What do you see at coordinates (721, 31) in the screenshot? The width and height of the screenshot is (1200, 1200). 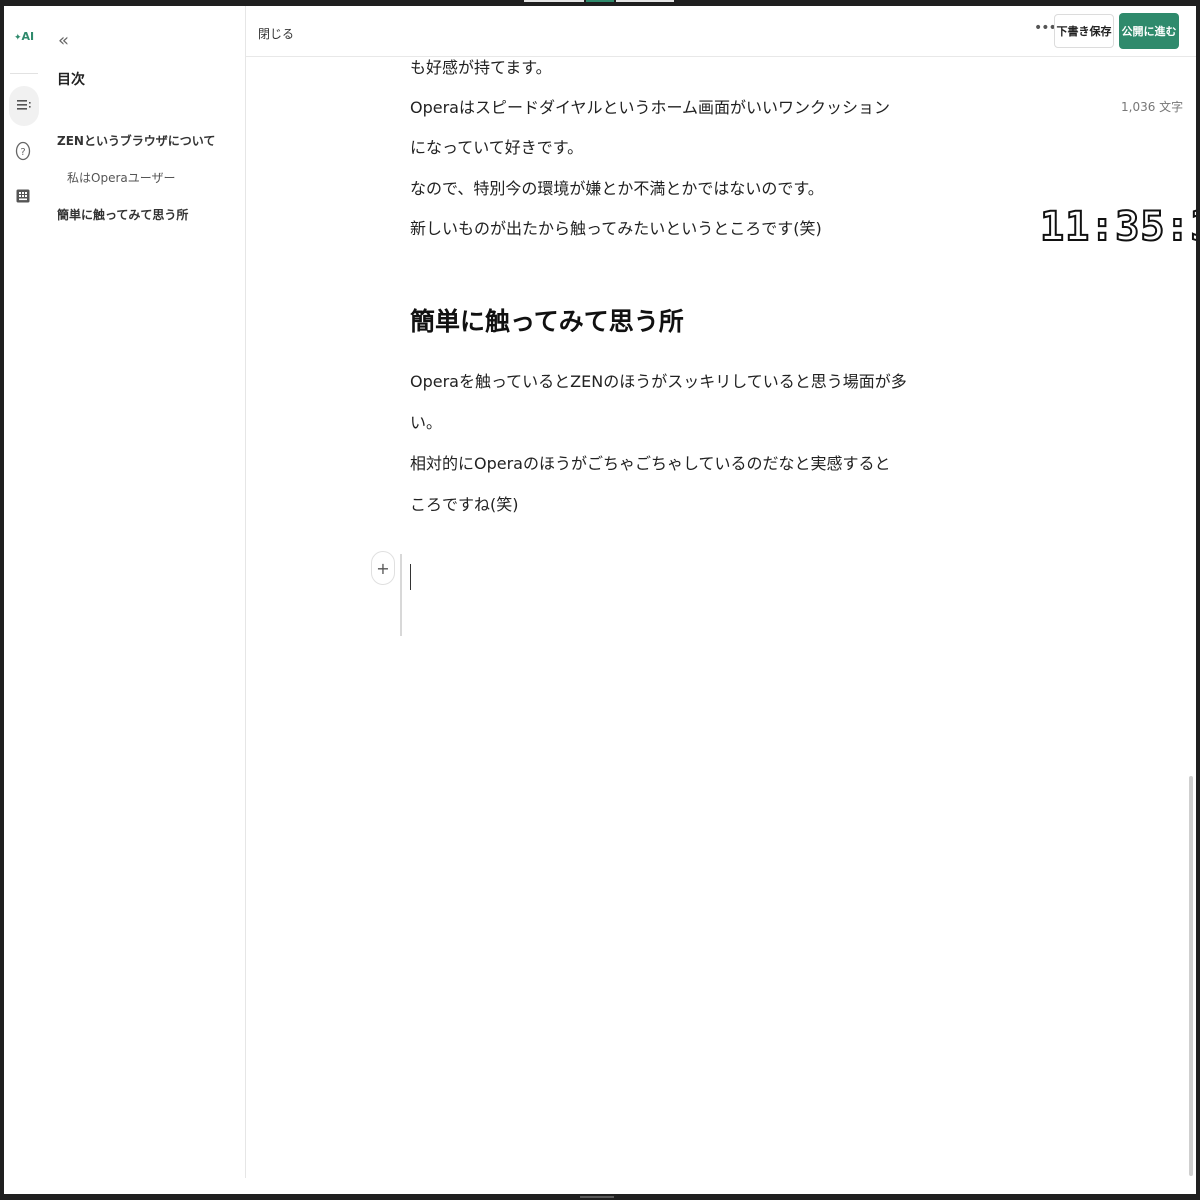 I see `editor-toolbar: 閉じる ••• 下書き保存 公開に進む` at bounding box center [721, 31].